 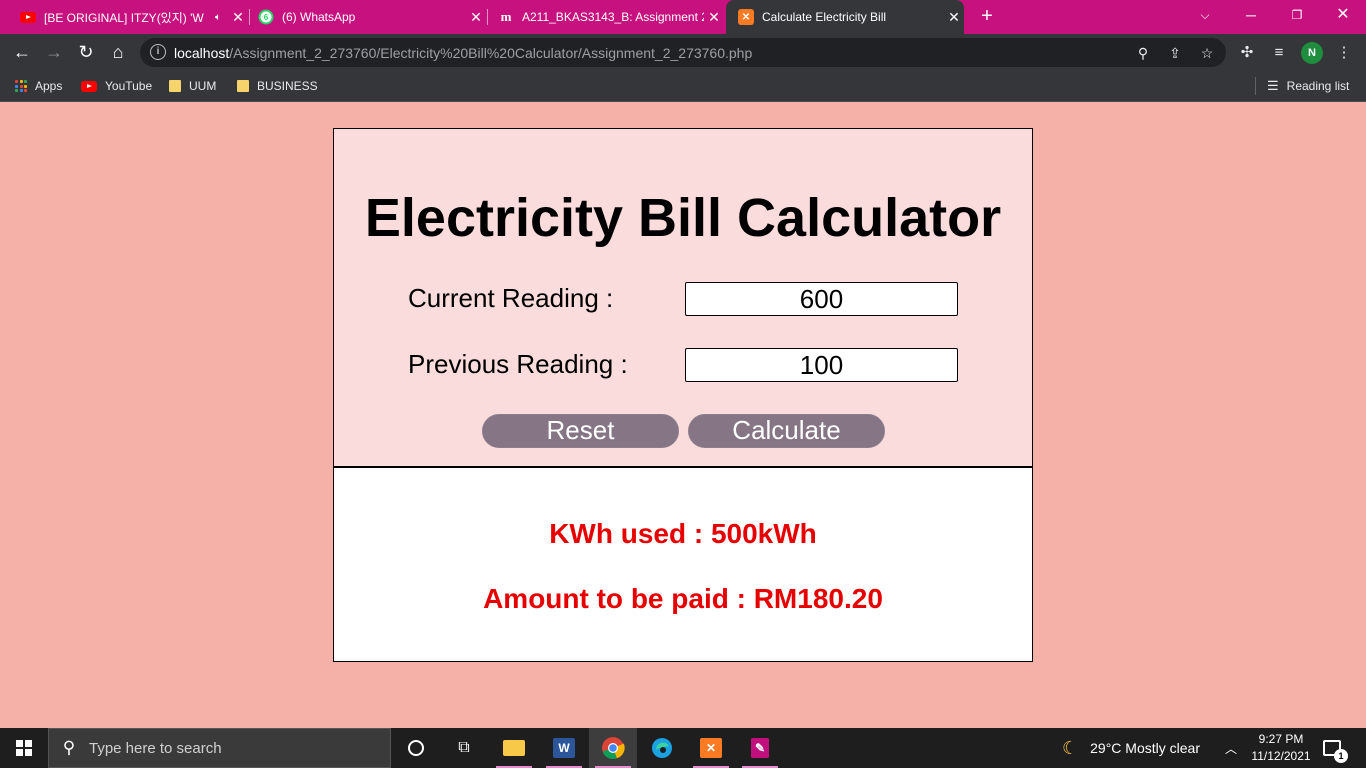 I want to click on bookmark-apps: Apps, so click(x=38, y=86).